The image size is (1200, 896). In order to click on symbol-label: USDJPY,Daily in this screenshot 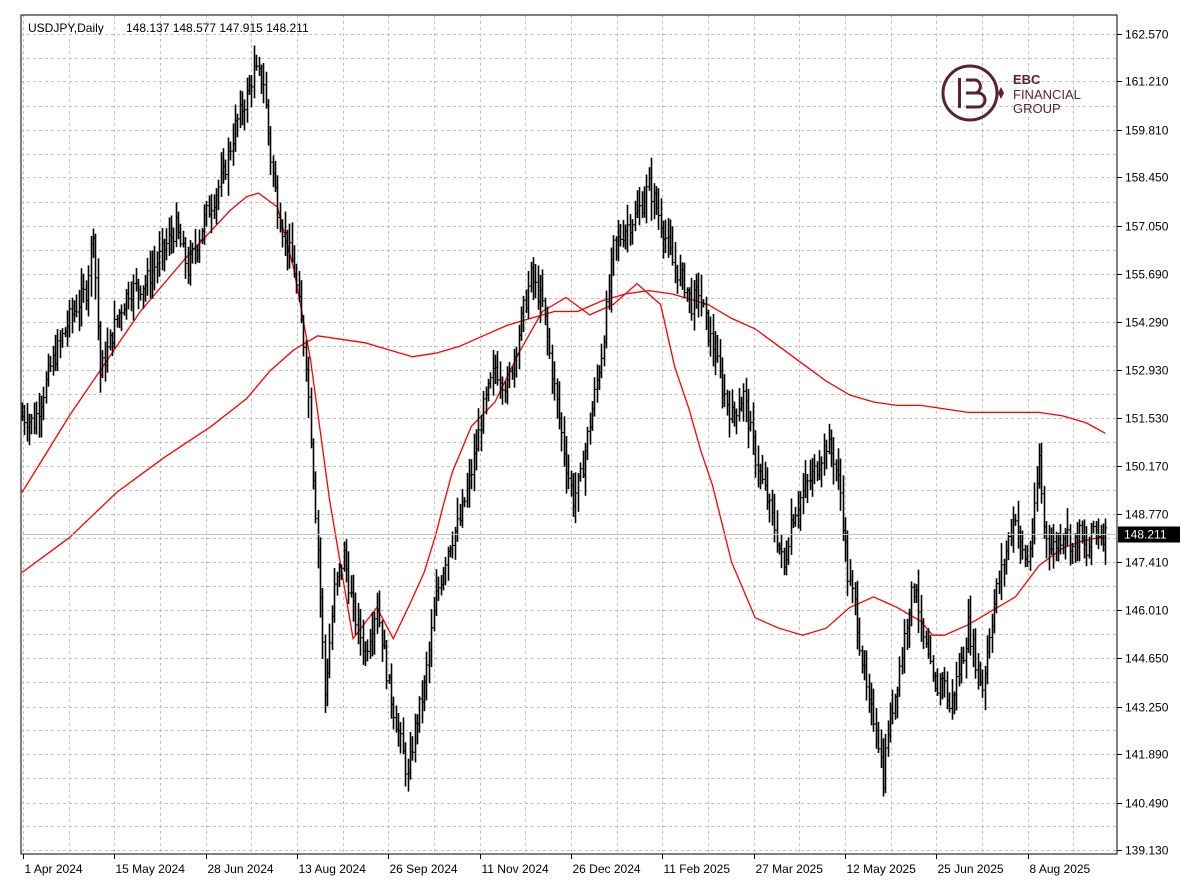, I will do `click(66, 28)`.